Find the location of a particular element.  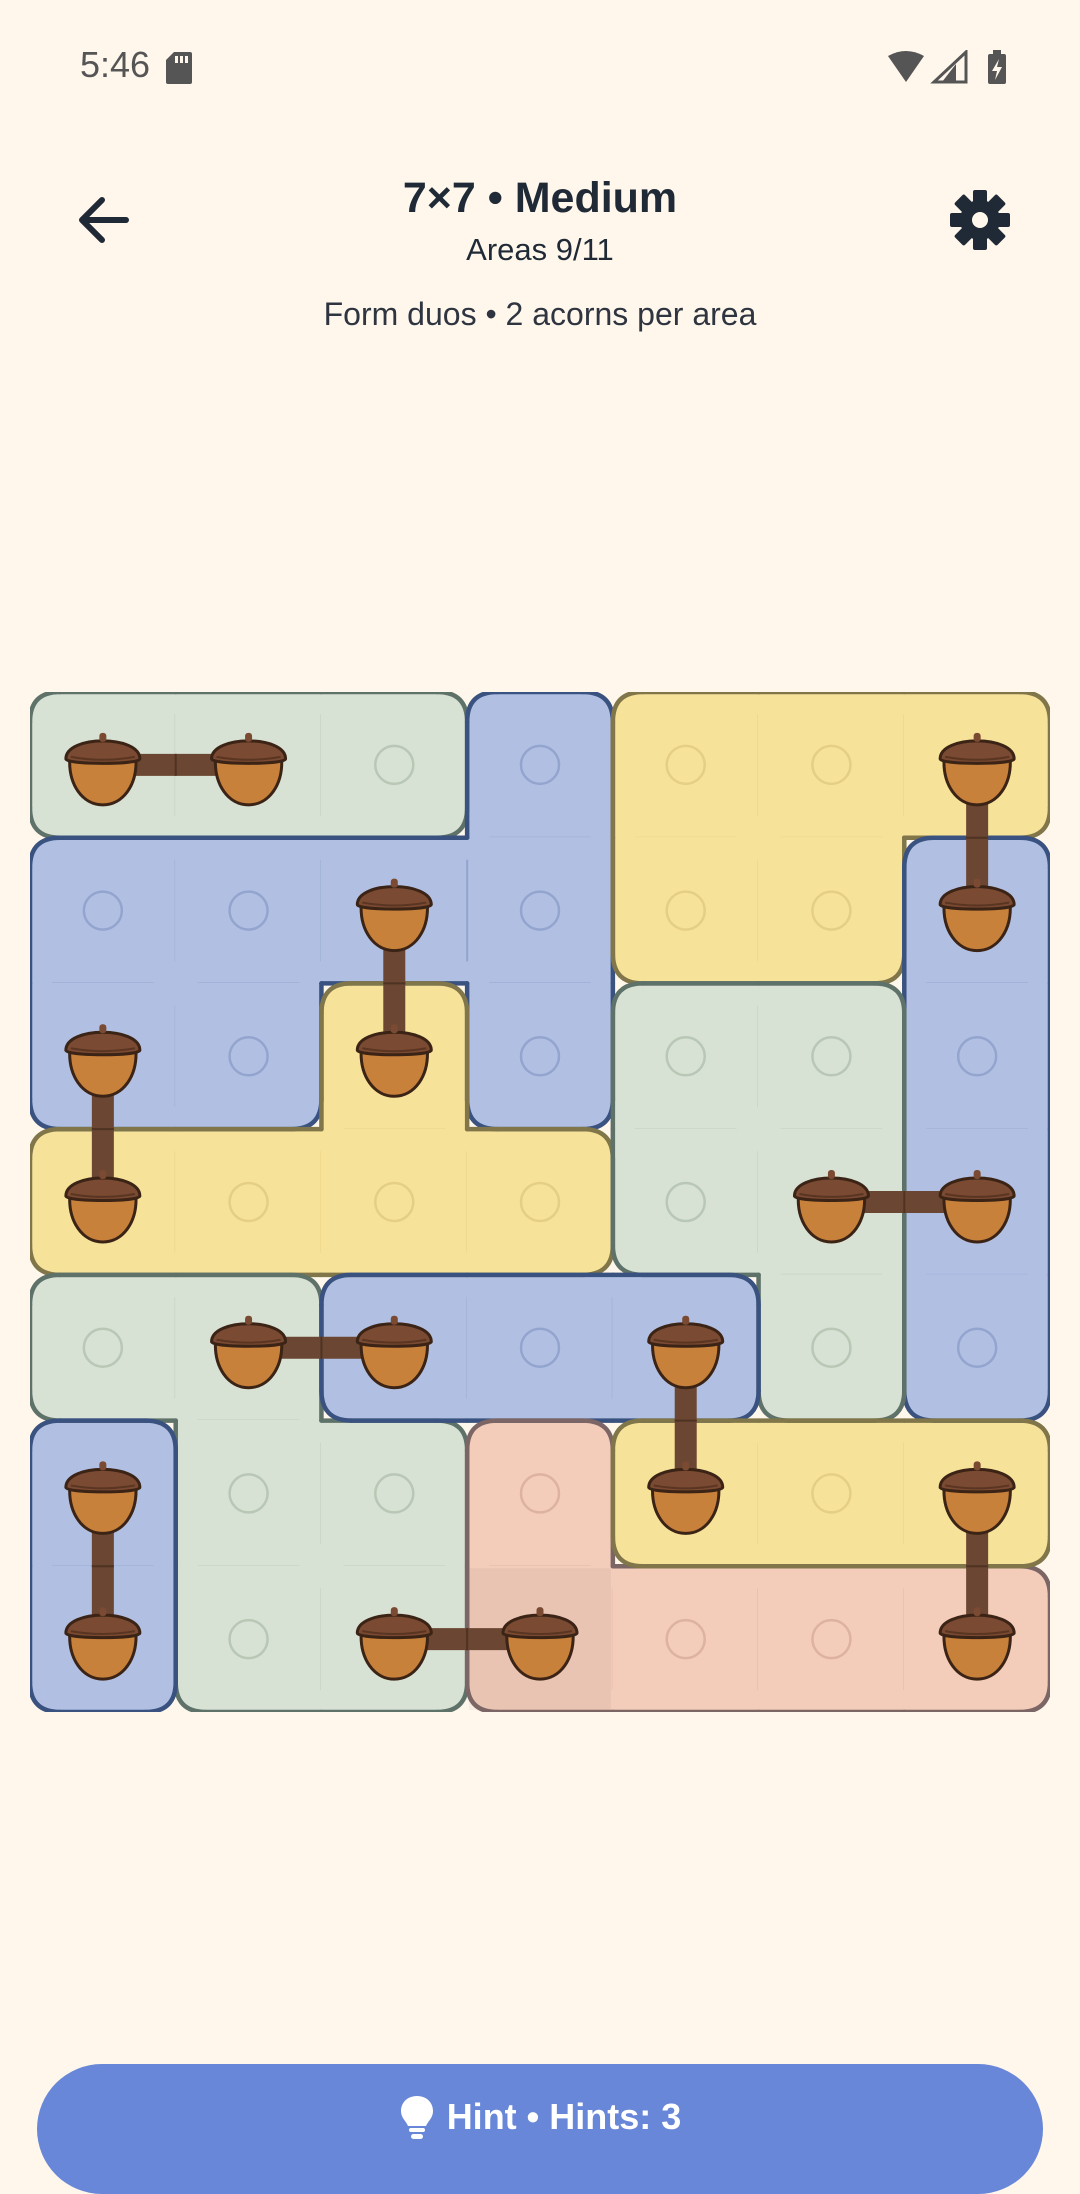

page-title: 7×7 • Medium is located at coordinates (540, 198).